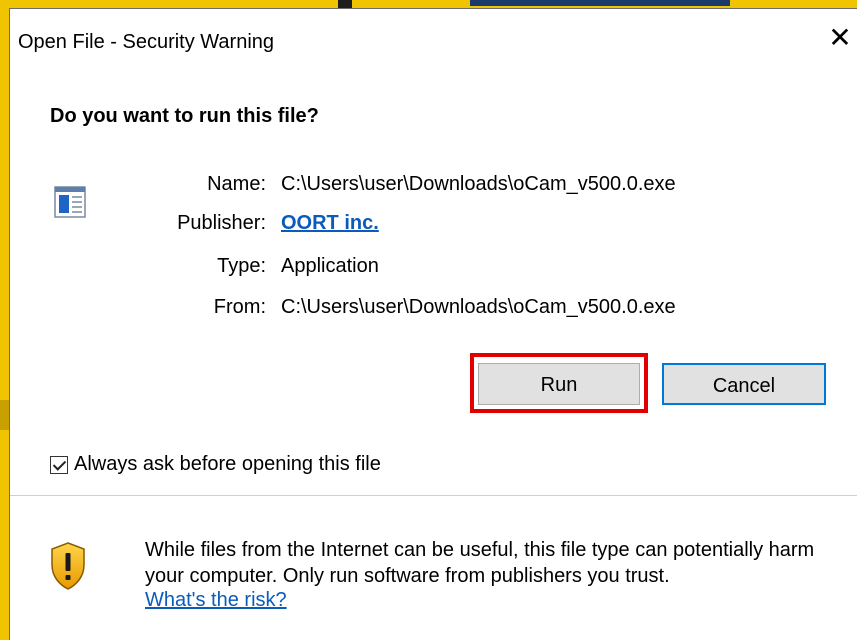 The width and height of the screenshot is (857, 640). What do you see at coordinates (68, 566) in the screenshot?
I see `shield-warning-icon` at bounding box center [68, 566].